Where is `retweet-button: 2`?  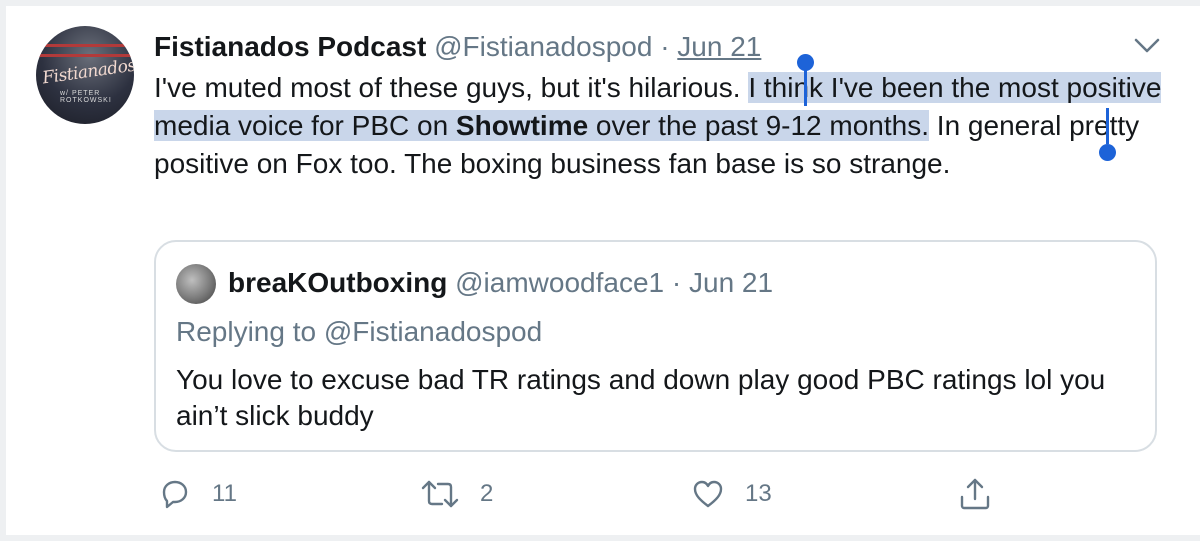 retweet-button: 2 is located at coordinates (456, 494).